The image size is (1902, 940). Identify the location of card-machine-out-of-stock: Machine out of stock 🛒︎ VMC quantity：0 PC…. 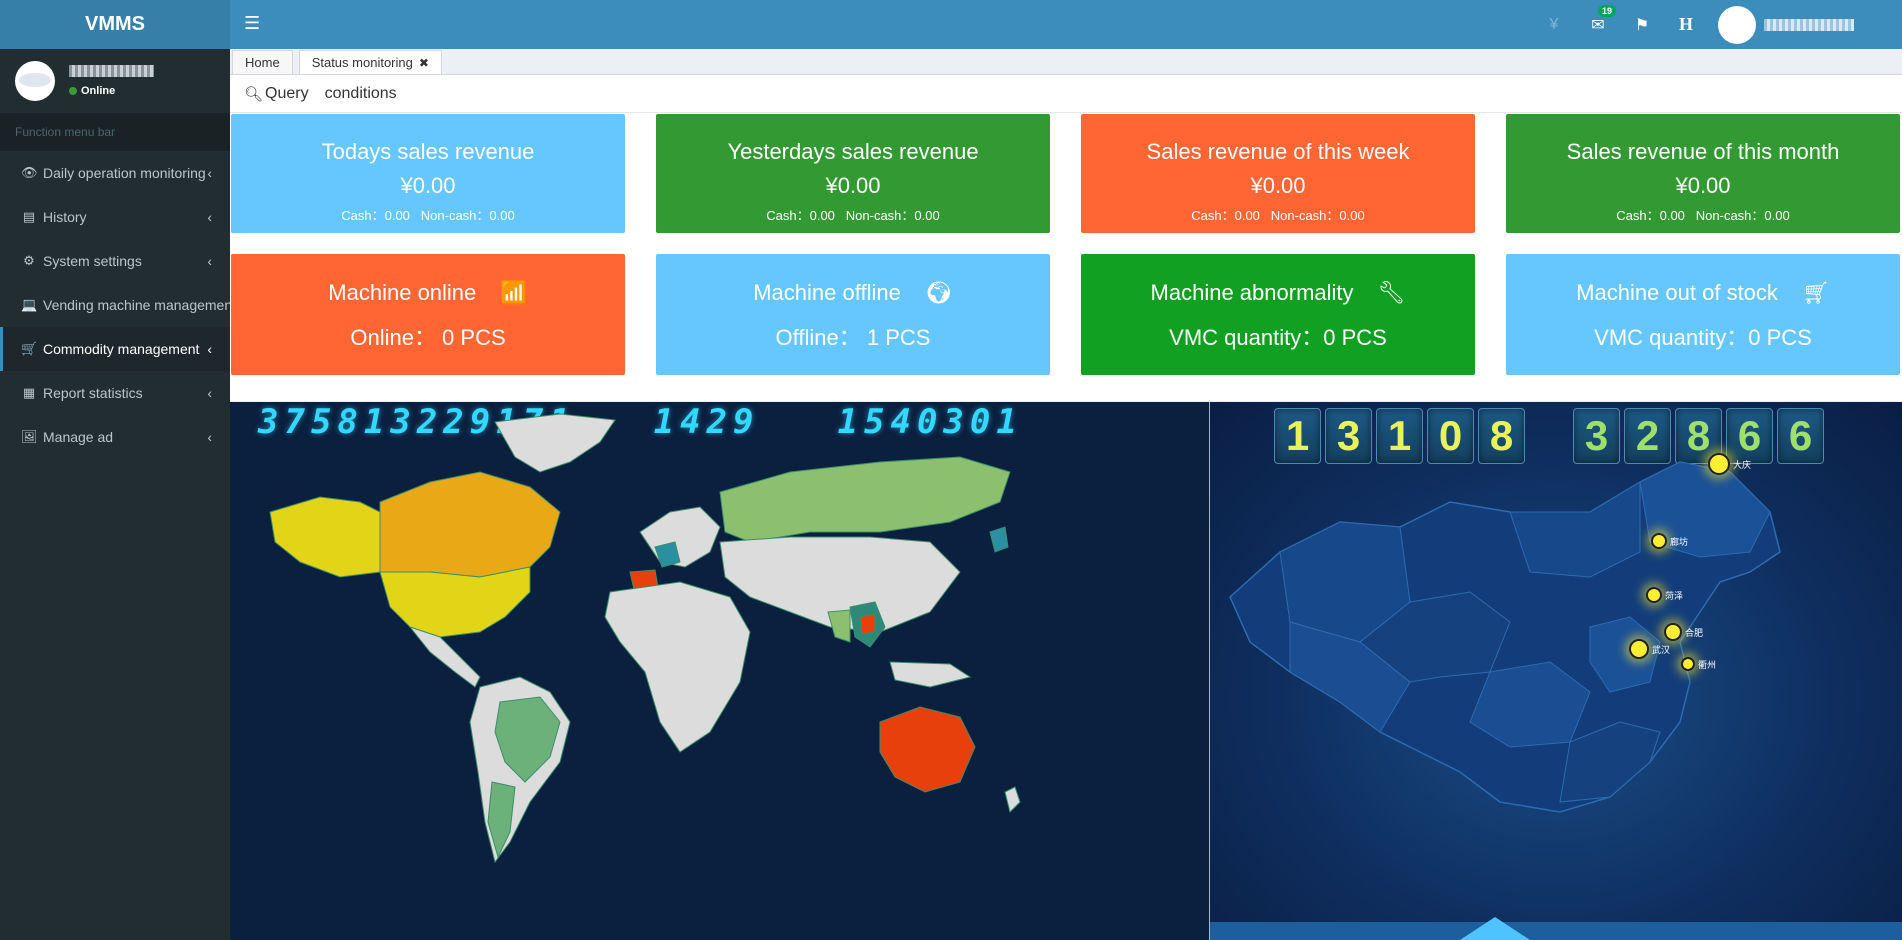
(1703, 314).